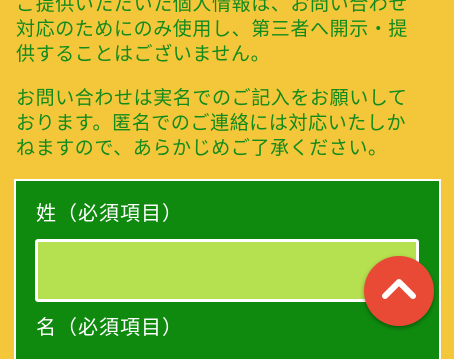 Image resolution: width=454 pixels, height=359 pixels. I want to click on chevron-up-icon, so click(399, 289).